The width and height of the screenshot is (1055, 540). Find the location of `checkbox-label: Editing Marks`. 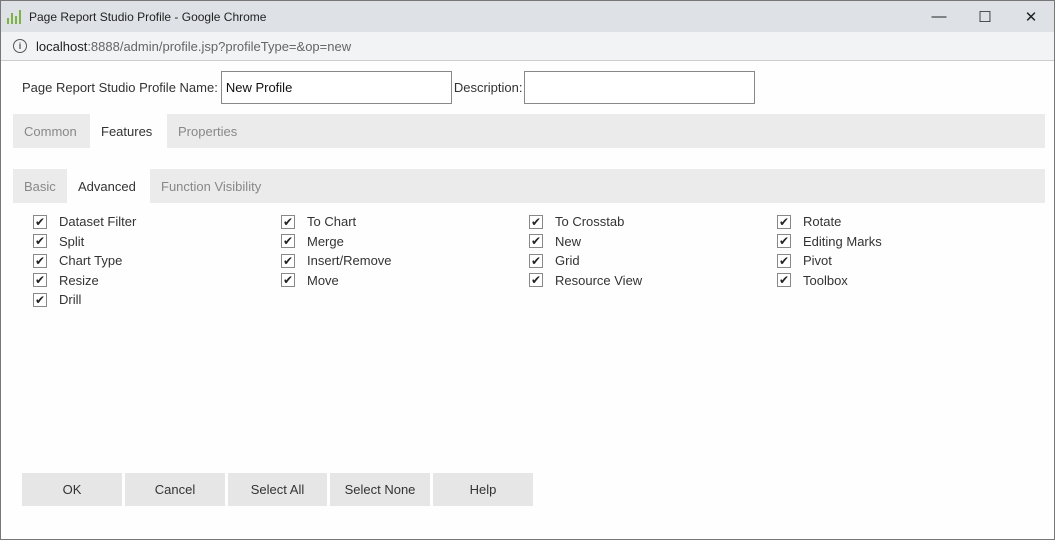

checkbox-label: Editing Marks is located at coordinates (842, 241).